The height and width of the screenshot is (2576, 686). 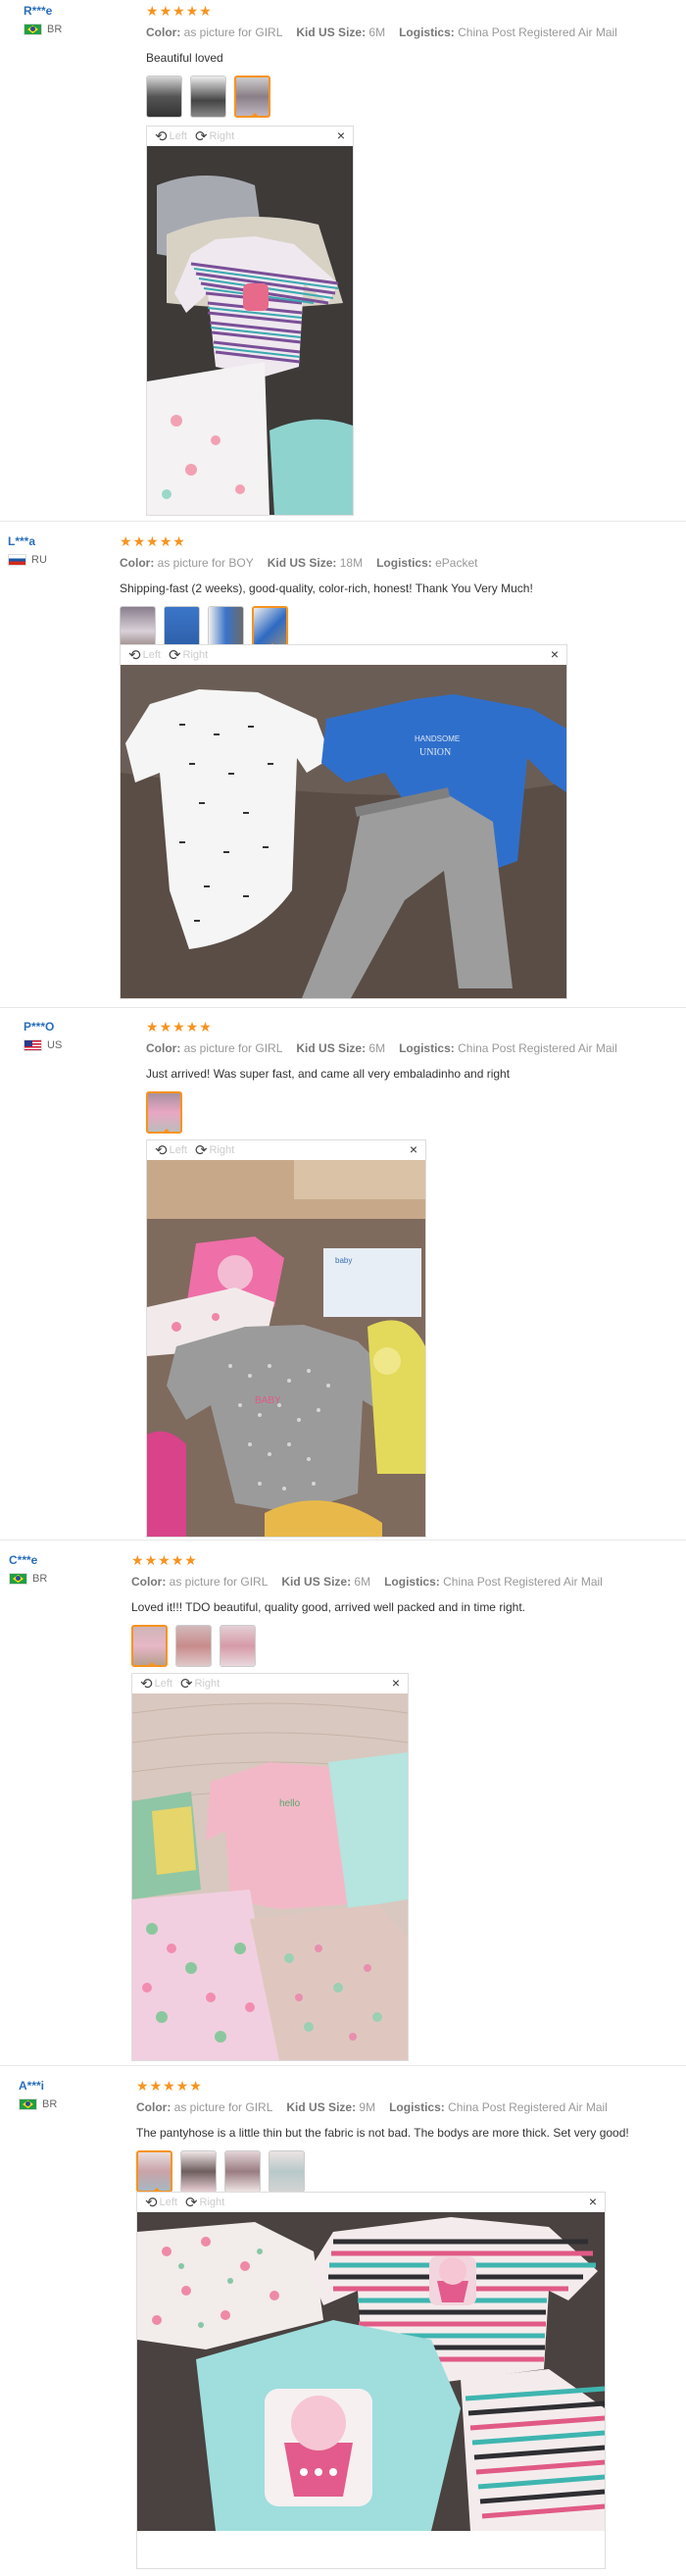 What do you see at coordinates (222, 136) in the screenshot?
I see `rotate-right-label: Right` at bounding box center [222, 136].